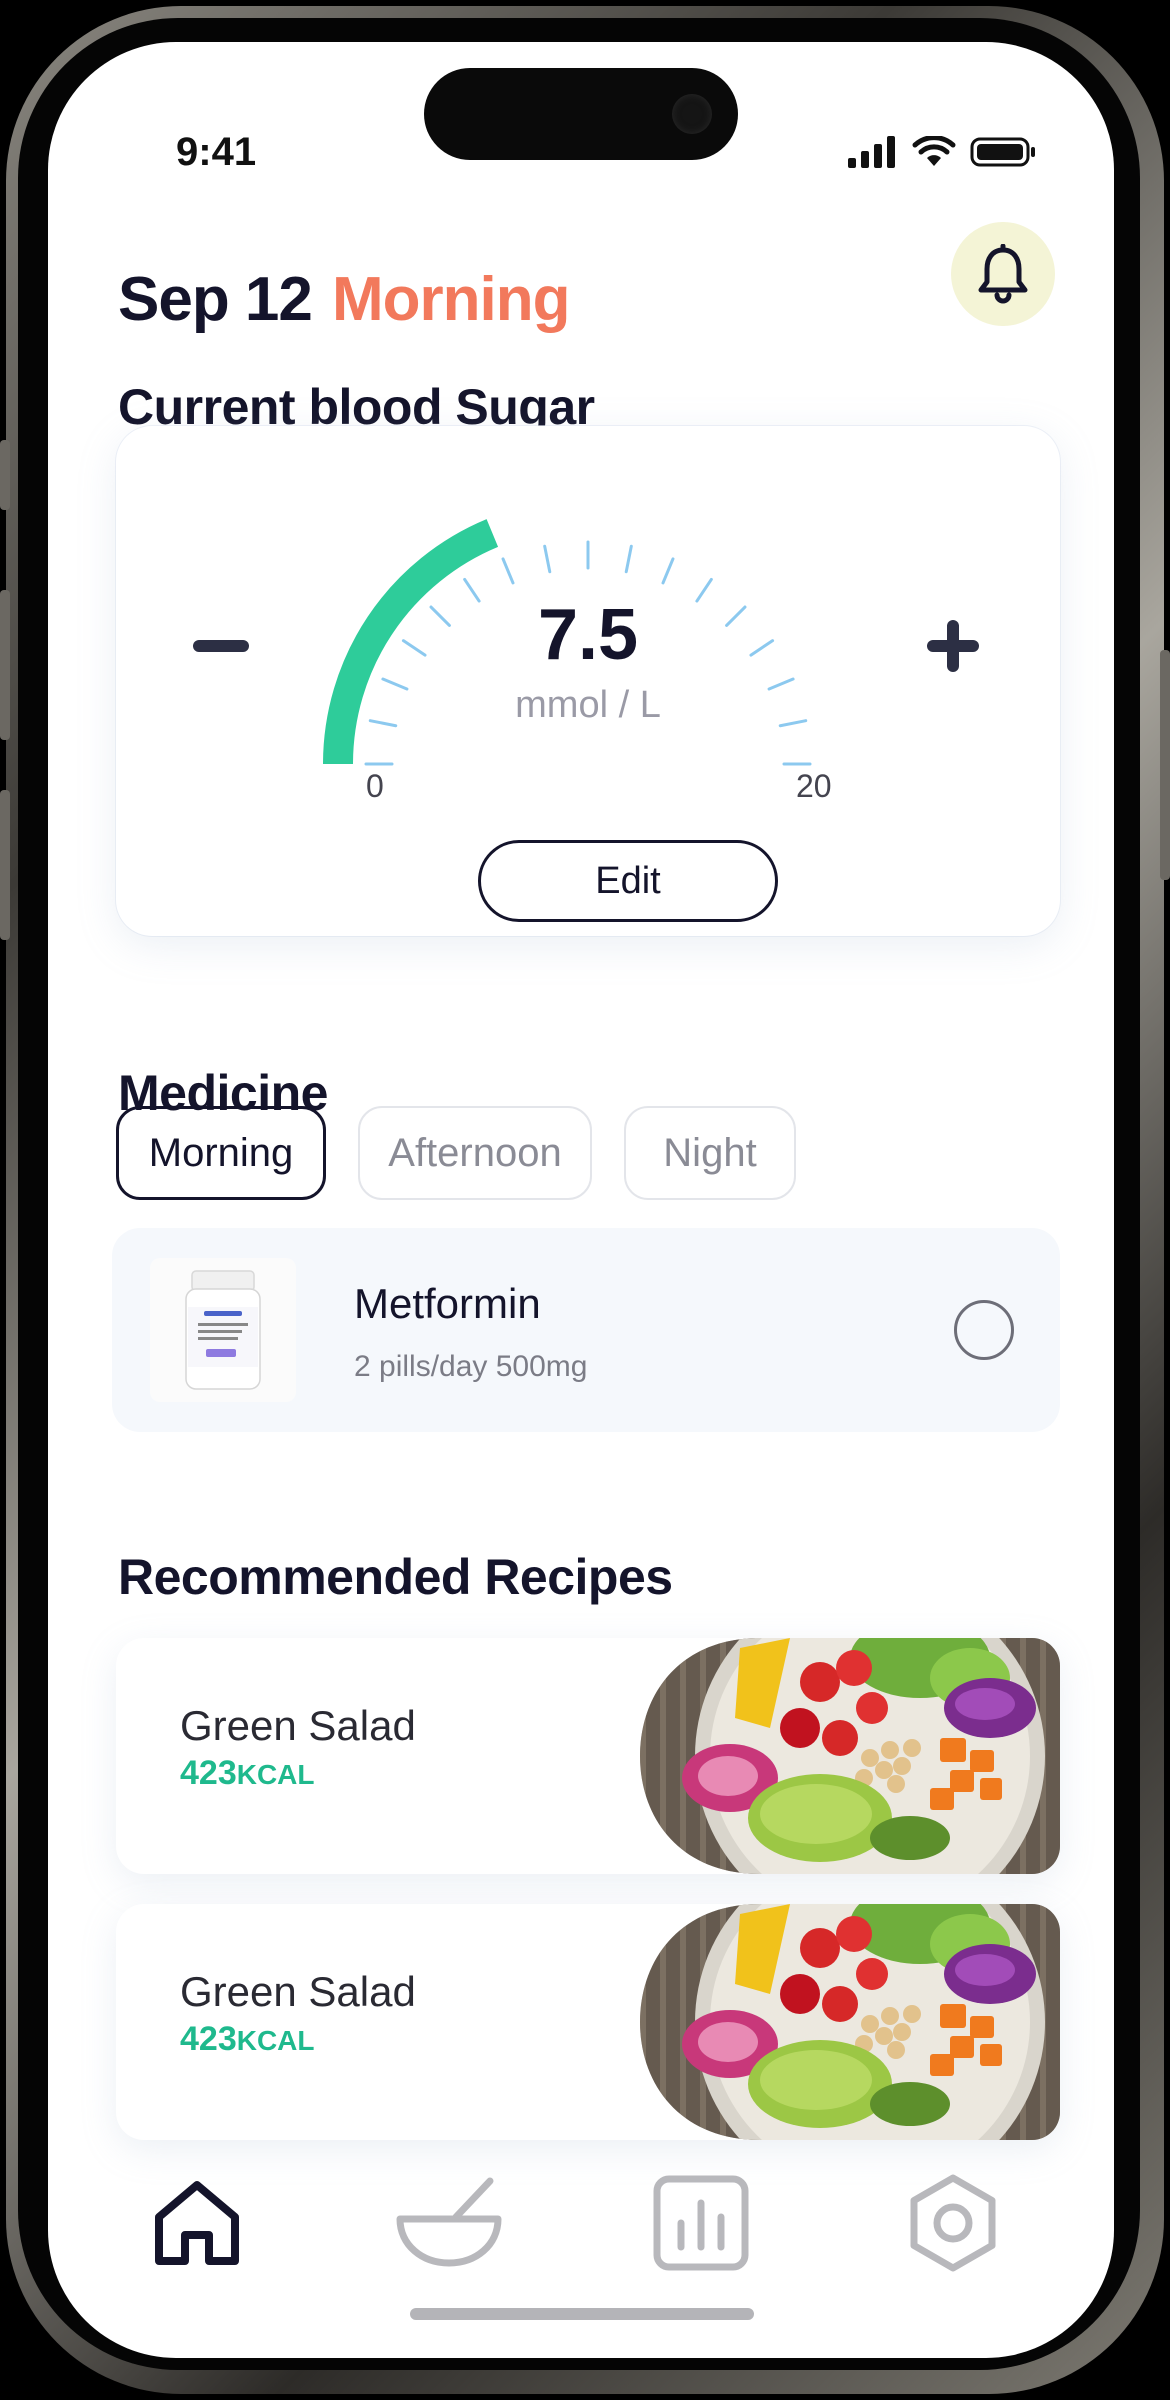 The image size is (1170, 2400). What do you see at coordinates (710, 1153) in the screenshot?
I see `tab-night: Night` at bounding box center [710, 1153].